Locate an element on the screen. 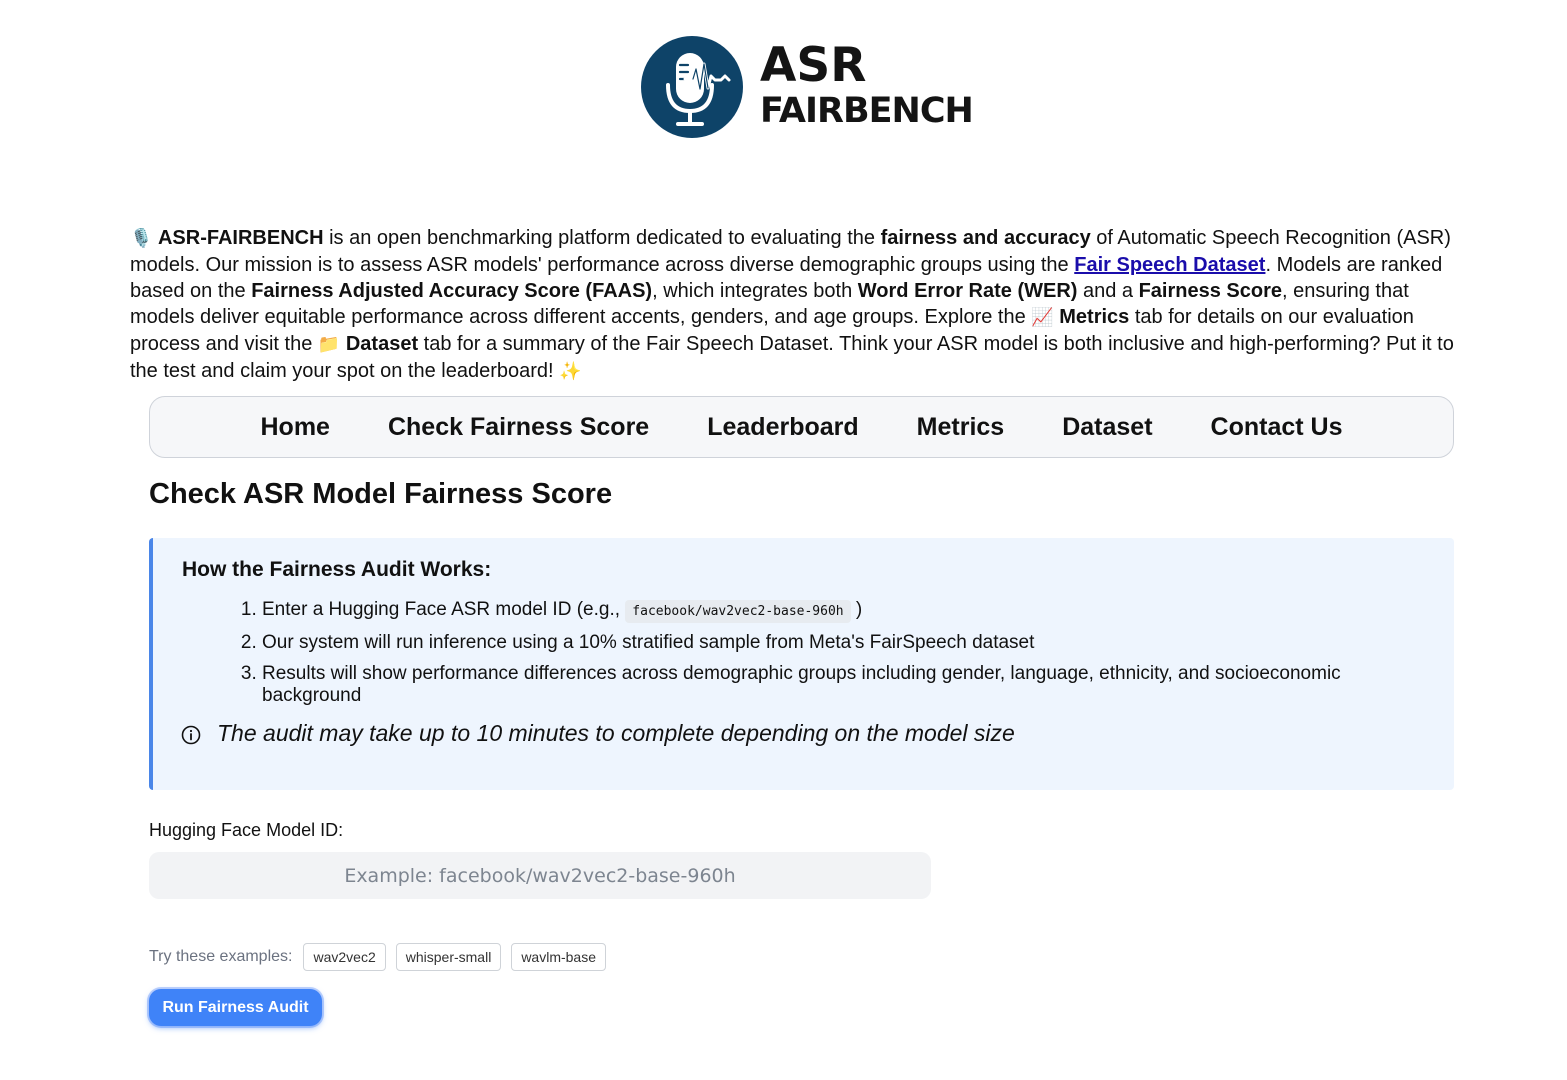 Image resolution: width=1567 pixels, height=1080 pixels. intro-bold: Fairness Score is located at coordinates (1210, 291).